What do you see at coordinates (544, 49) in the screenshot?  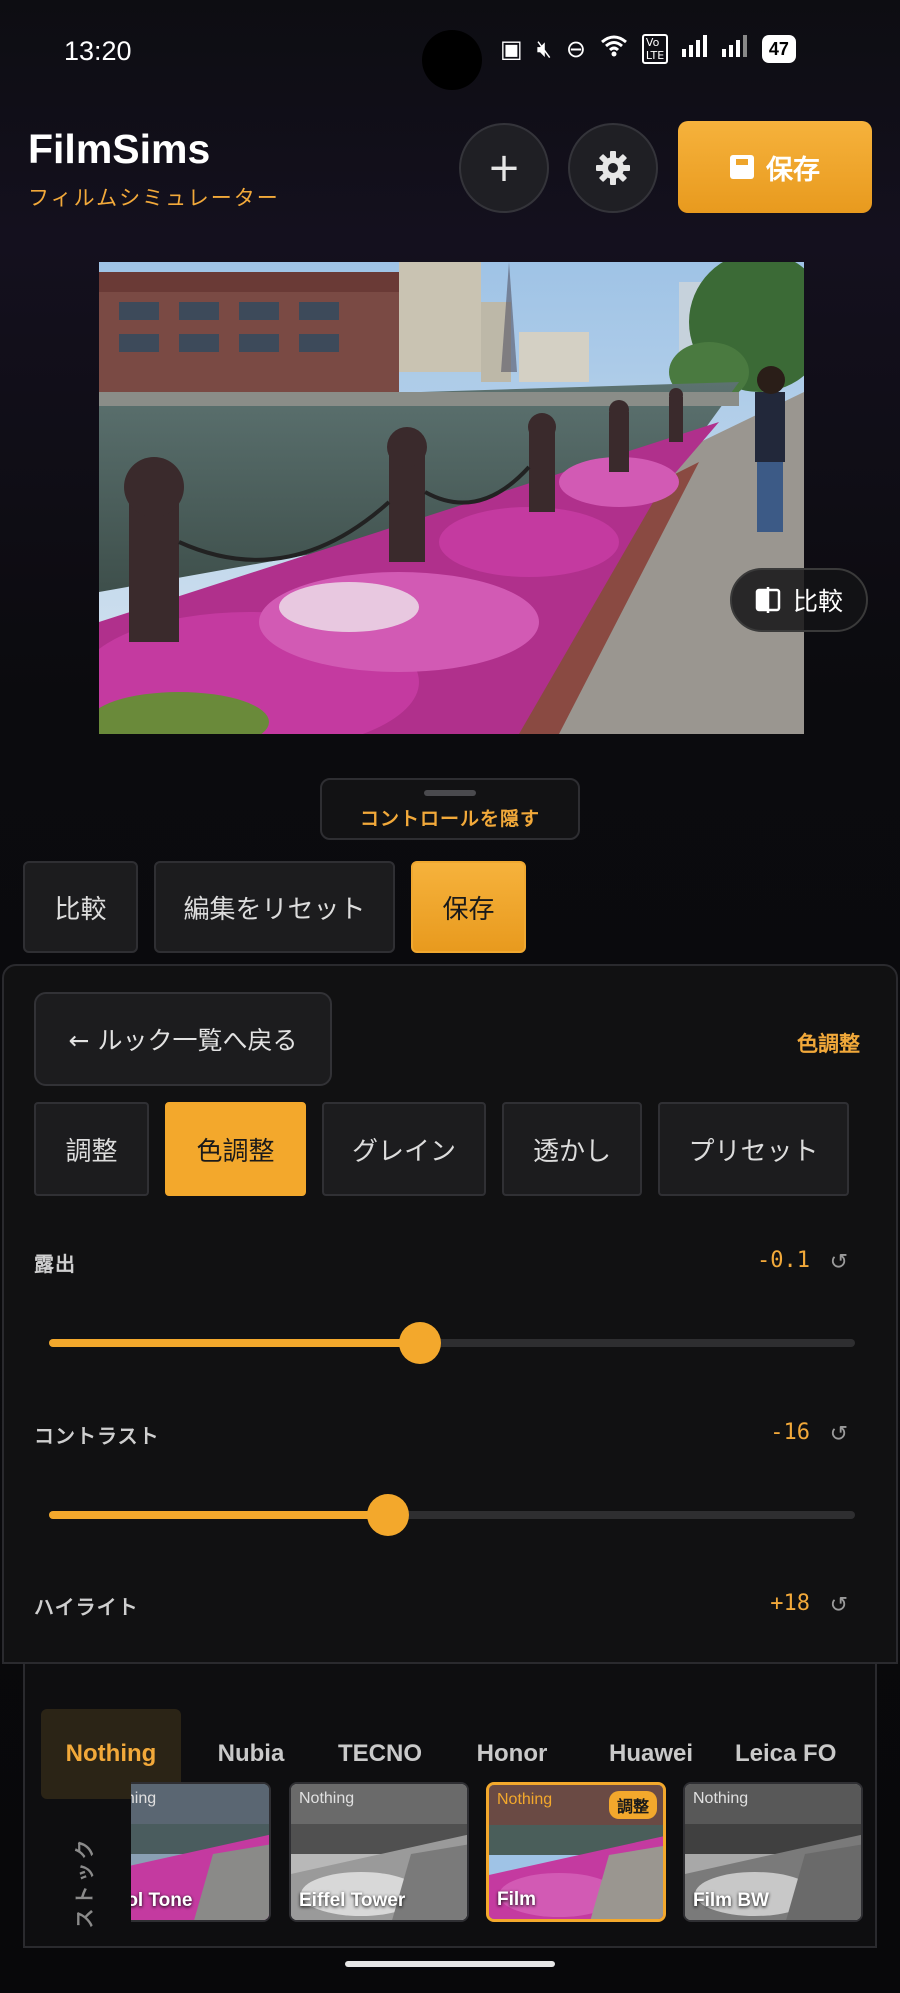 I see `mute-icon: 🔇︎` at bounding box center [544, 49].